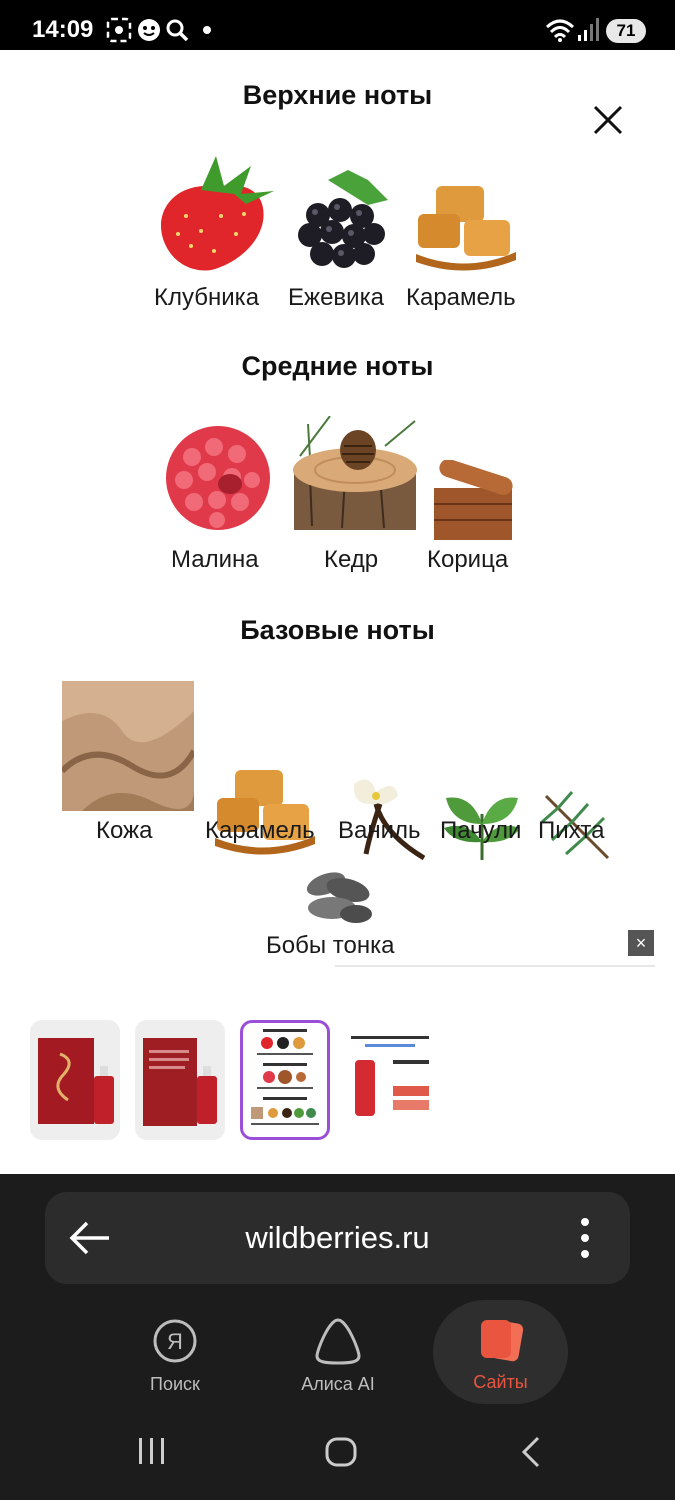  Describe the element at coordinates (207, 30) in the screenshot. I see `dot-icon` at that location.